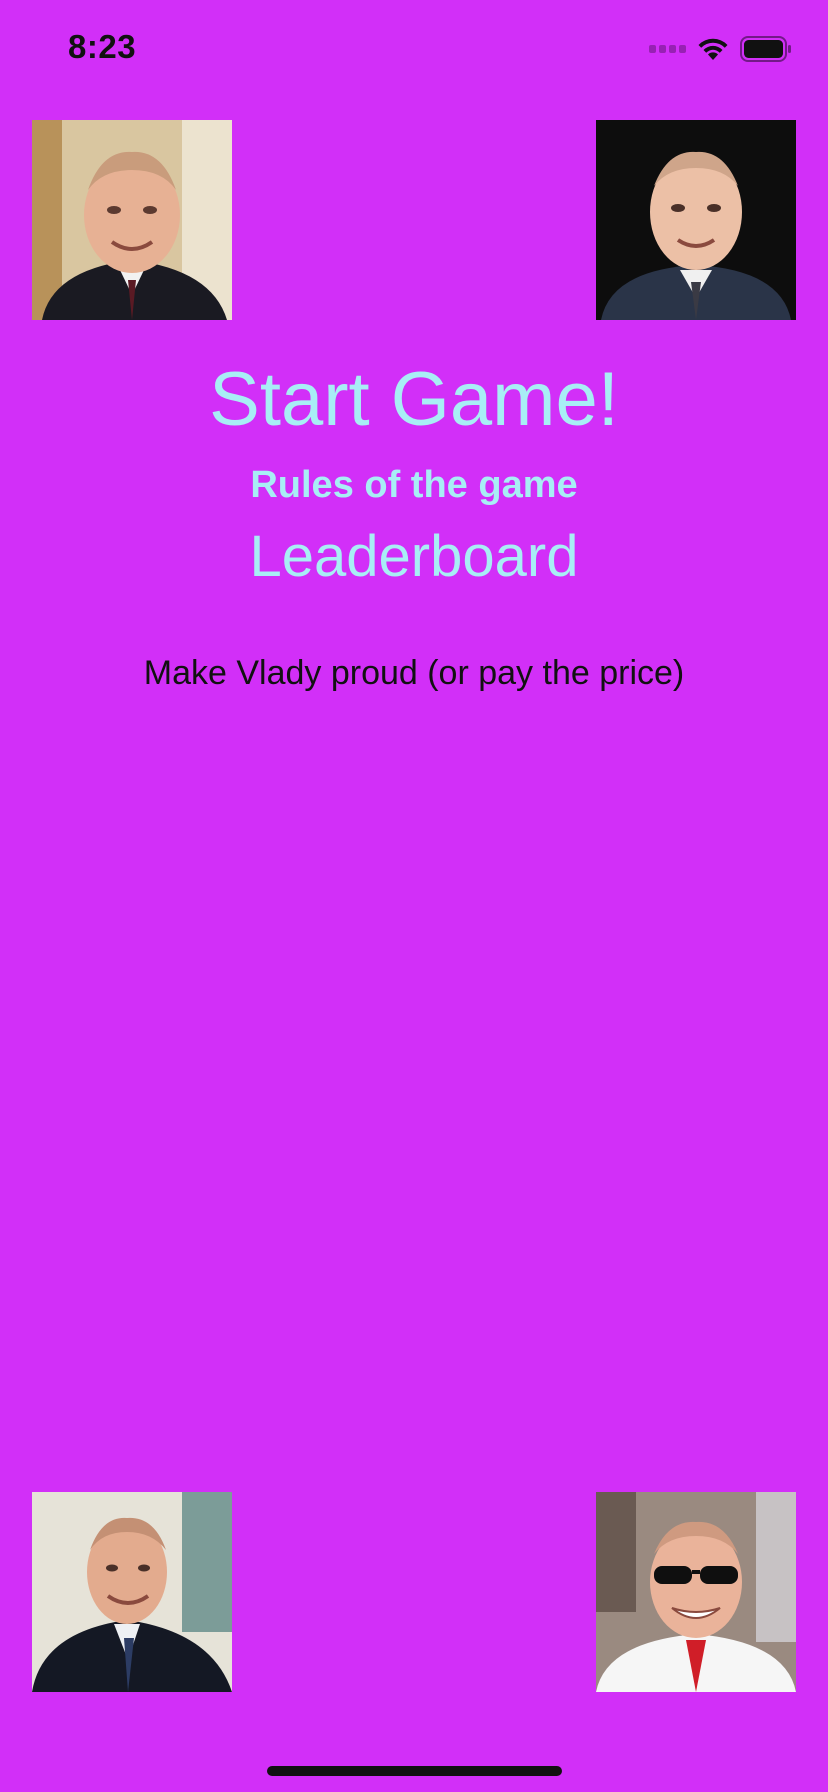 This screenshot has height=1792, width=828. Describe the element at coordinates (132, 220) in the screenshot. I see `portrait-image-top-left` at that location.